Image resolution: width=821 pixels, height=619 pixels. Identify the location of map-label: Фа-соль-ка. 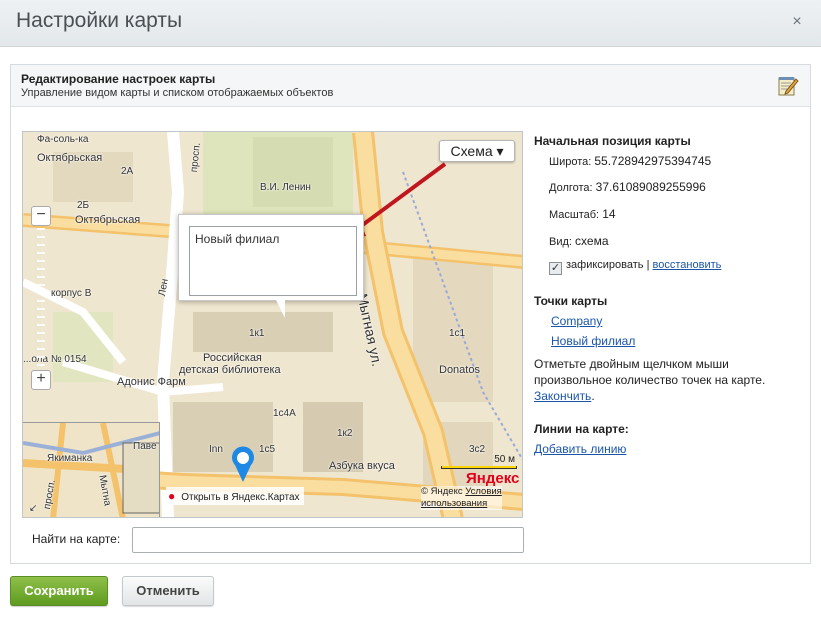
(63, 139).